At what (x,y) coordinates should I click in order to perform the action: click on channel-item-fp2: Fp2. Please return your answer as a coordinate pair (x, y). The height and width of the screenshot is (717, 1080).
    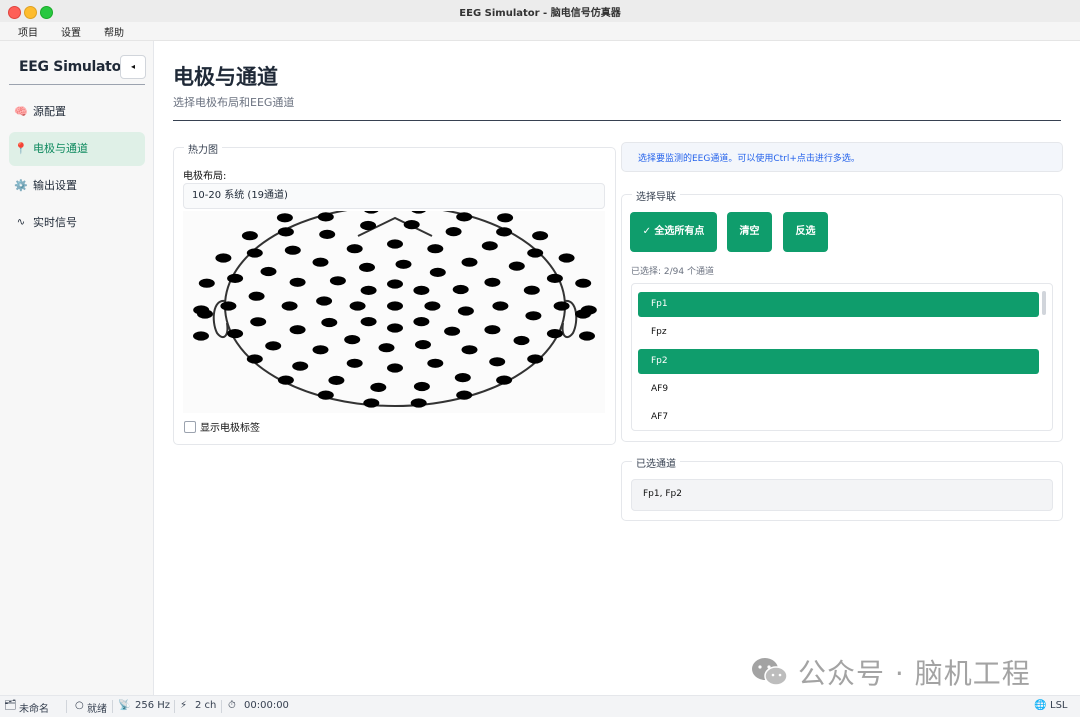
    Looking at the image, I should click on (838, 361).